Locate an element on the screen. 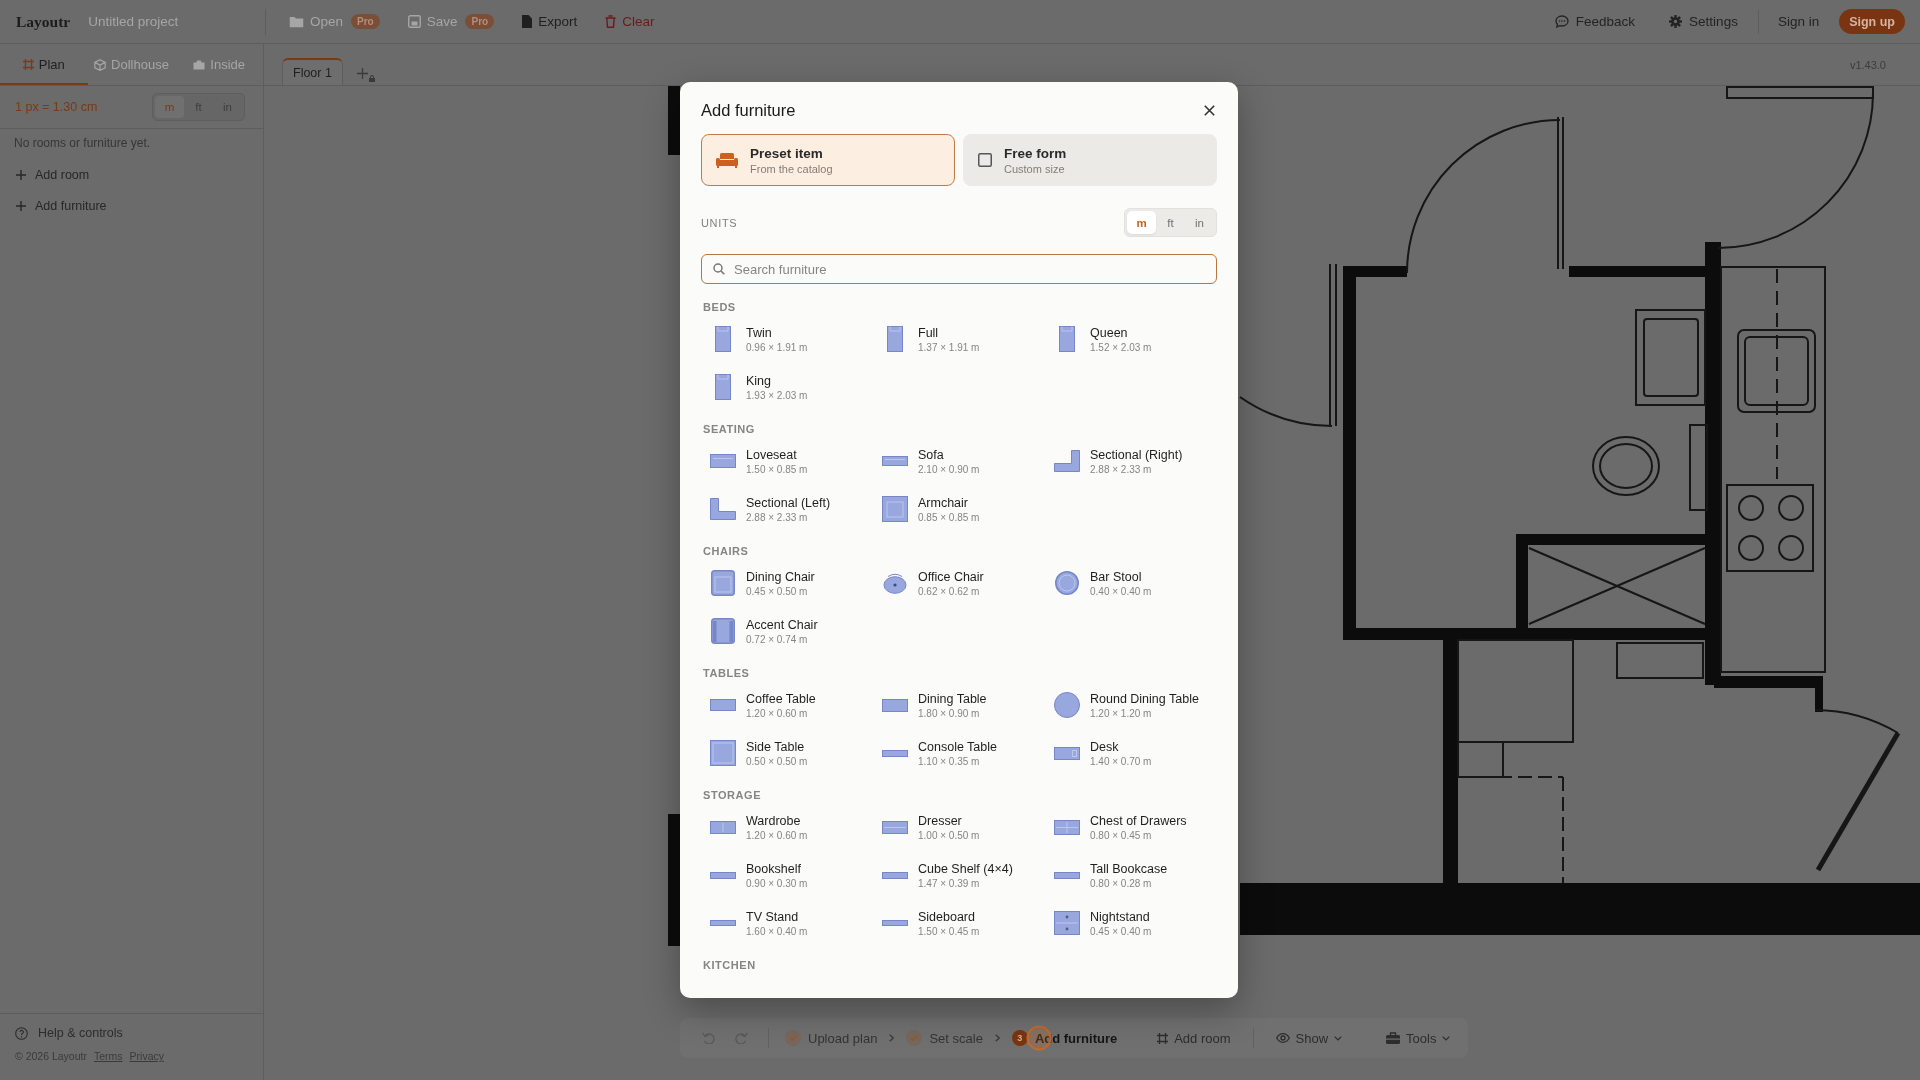 The width and height of the screenshot is (1920, 1080). square-icon is located at coordinates (985, 160).